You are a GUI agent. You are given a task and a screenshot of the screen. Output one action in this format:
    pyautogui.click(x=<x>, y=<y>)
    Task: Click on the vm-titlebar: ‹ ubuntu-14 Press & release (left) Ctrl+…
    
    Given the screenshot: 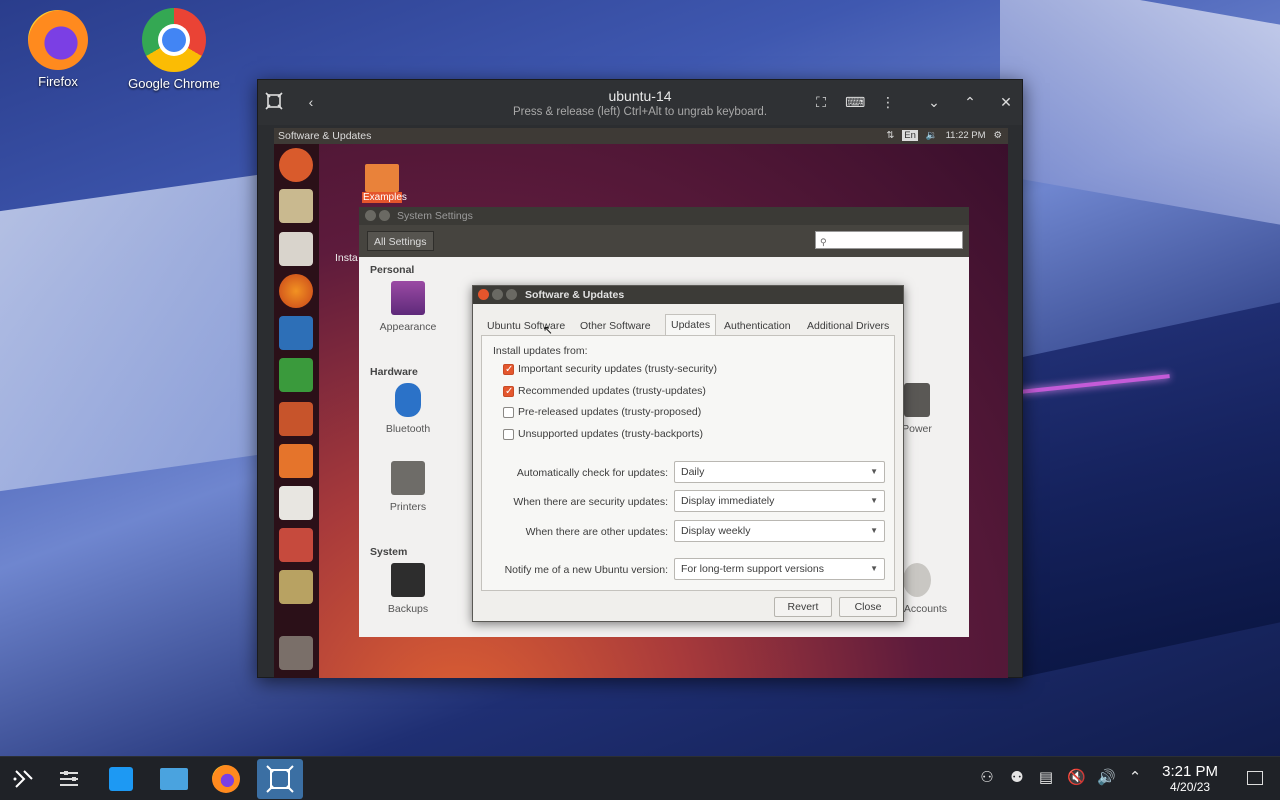 What is the action you would take?
    pyautogui.click(x=640, y=102)
    